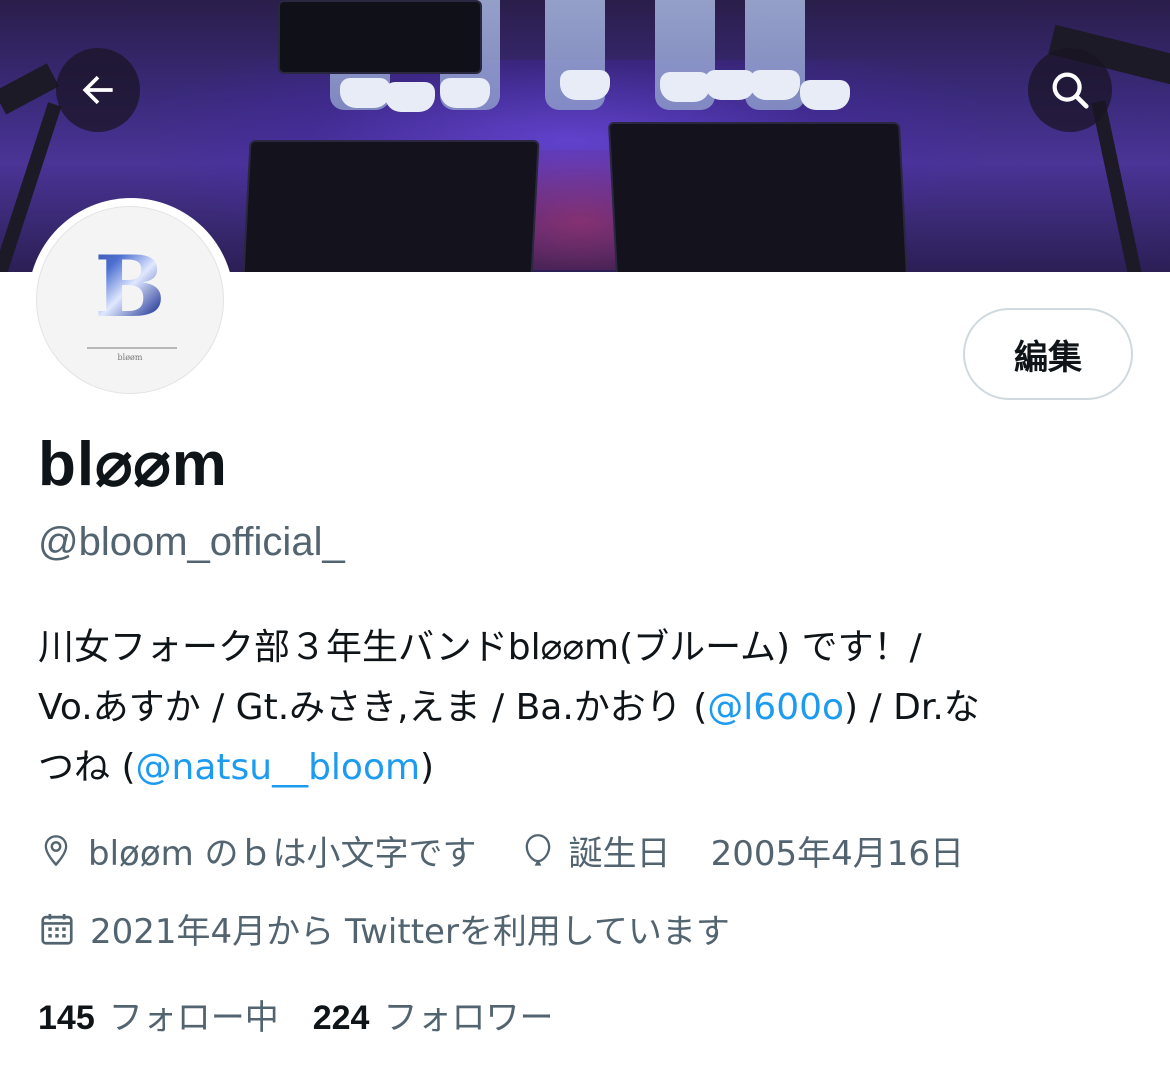 The image size is (1170, 1071). I want to click on balloon-icon, so click(537, 849).